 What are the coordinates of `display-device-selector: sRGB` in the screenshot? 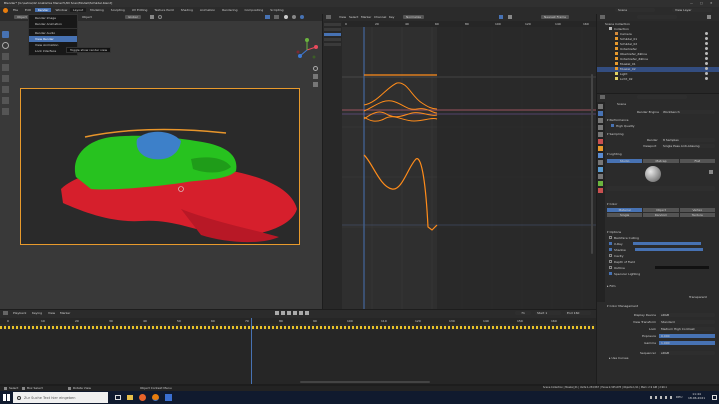 It's located at (687, 314).